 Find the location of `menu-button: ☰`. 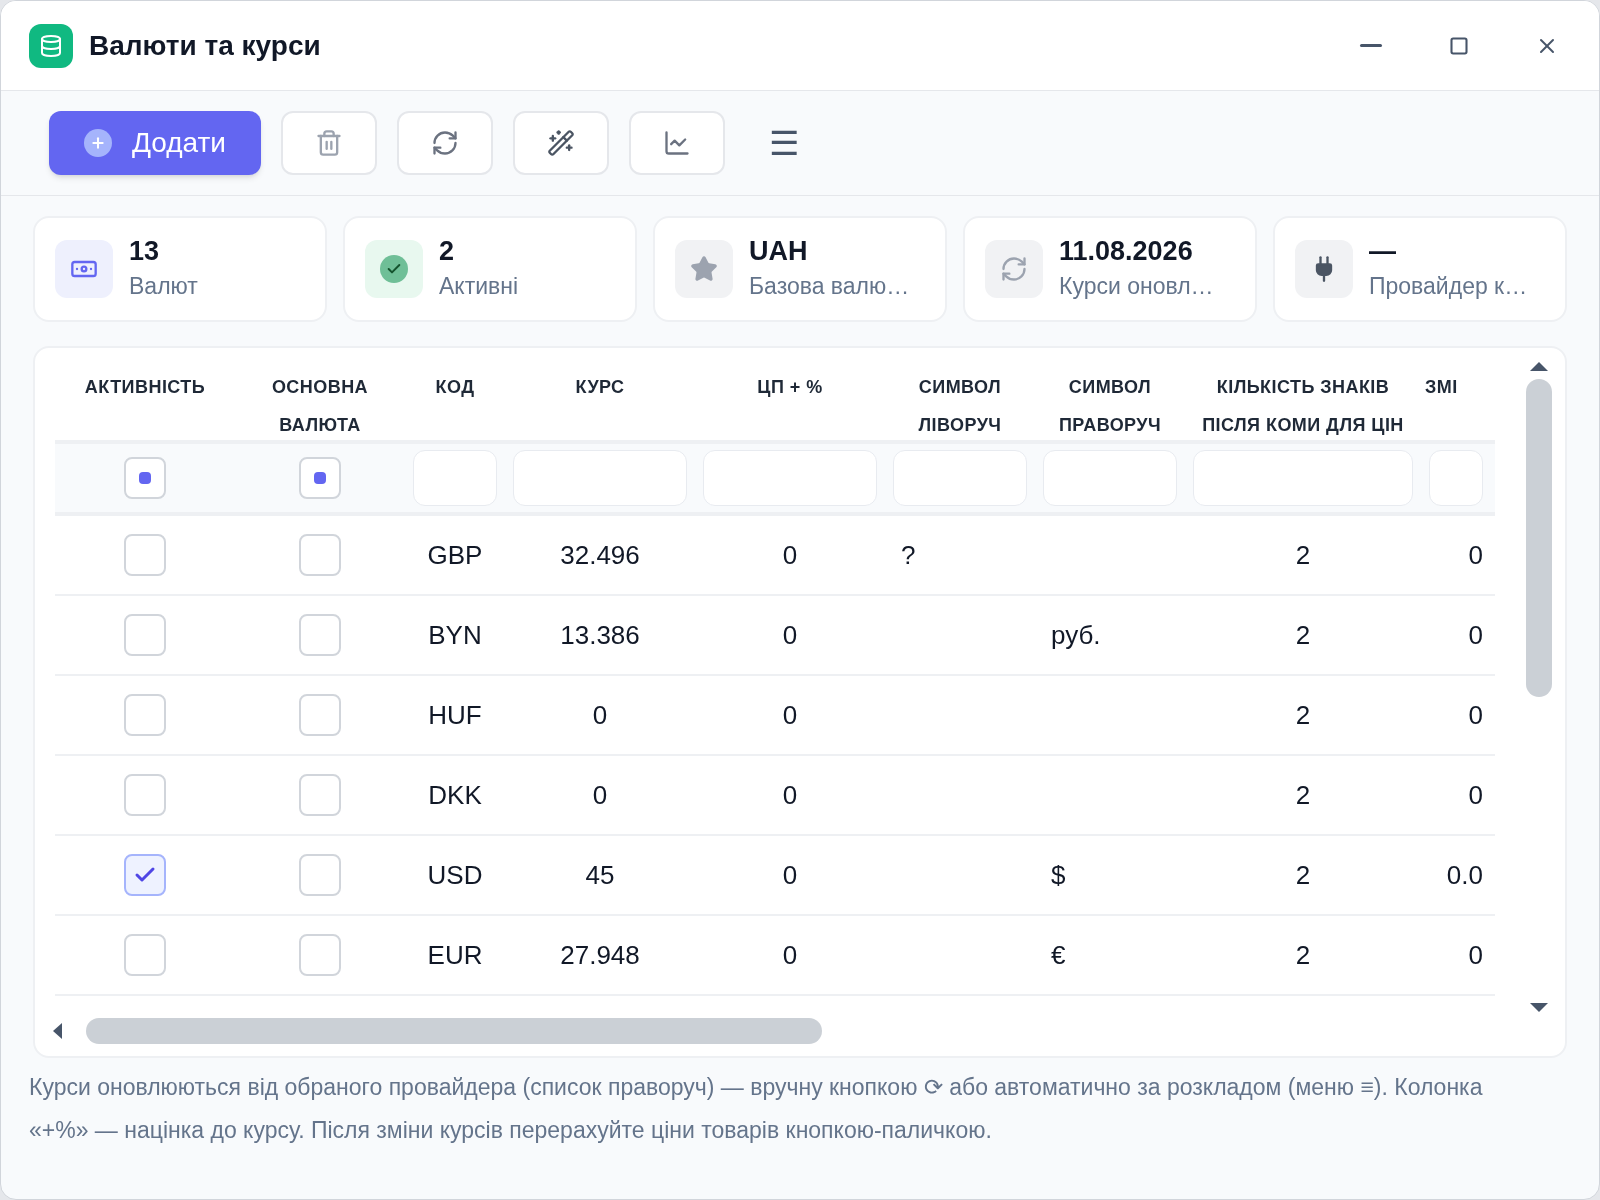

menu-button: ☰ is located at coordinates (784, 143).